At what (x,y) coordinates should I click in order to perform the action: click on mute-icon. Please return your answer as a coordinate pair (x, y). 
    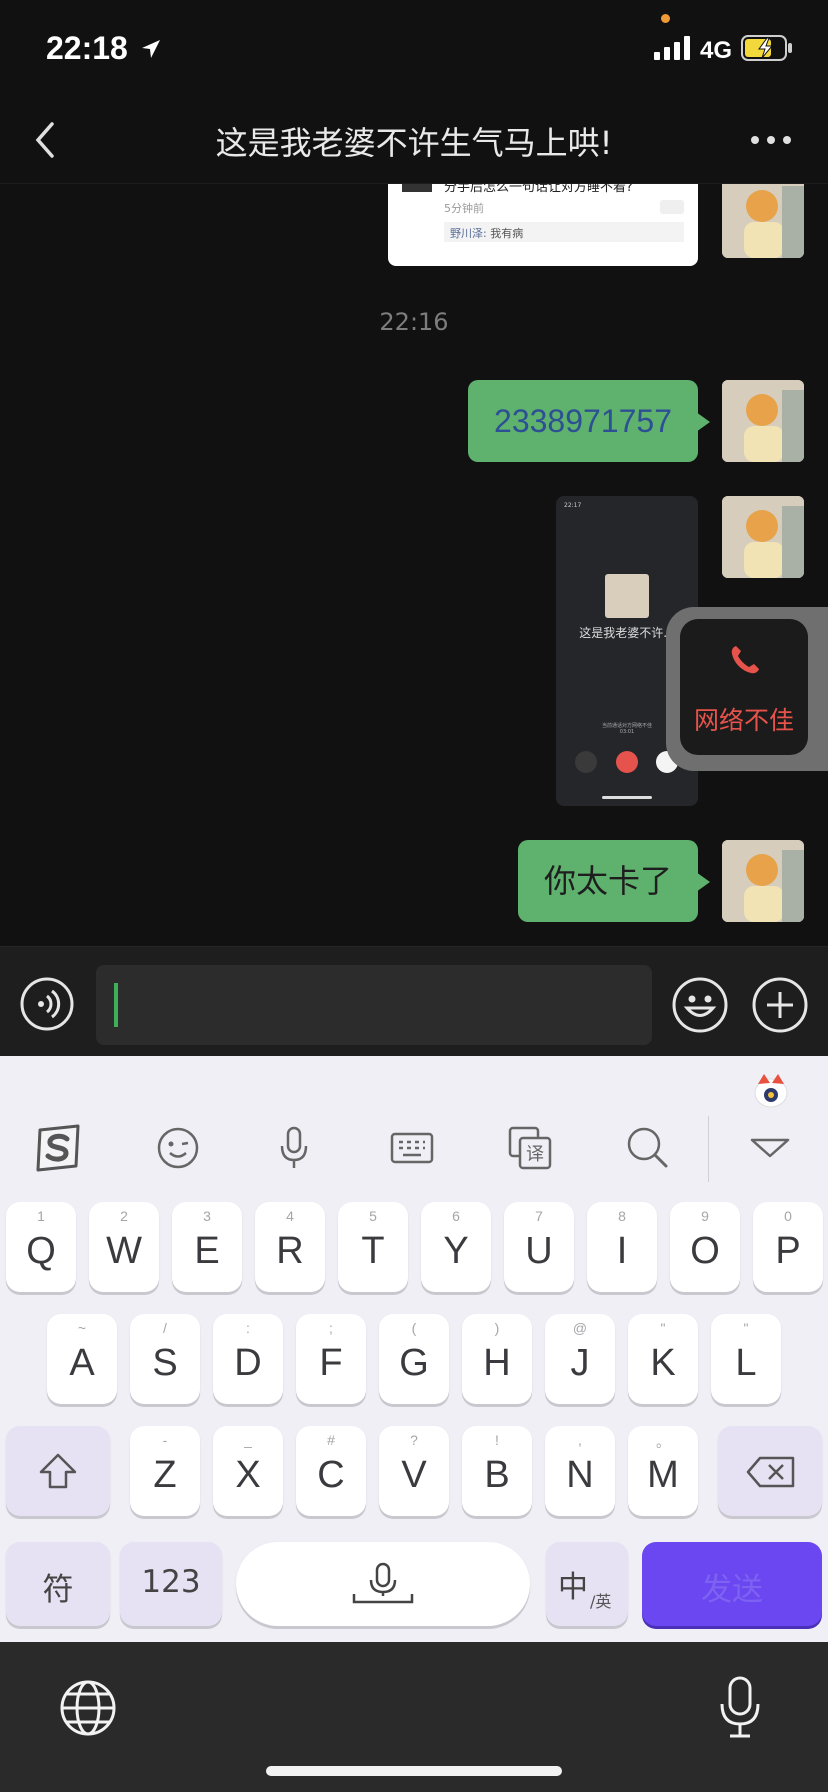
    Looking at the image, I should click on (586, 762).